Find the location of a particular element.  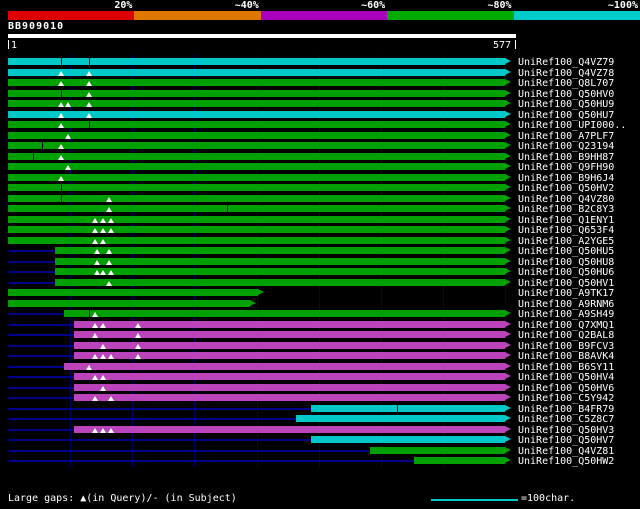

hit-label: UniRef100_B4FR79 is located at coordinates (566, 409).